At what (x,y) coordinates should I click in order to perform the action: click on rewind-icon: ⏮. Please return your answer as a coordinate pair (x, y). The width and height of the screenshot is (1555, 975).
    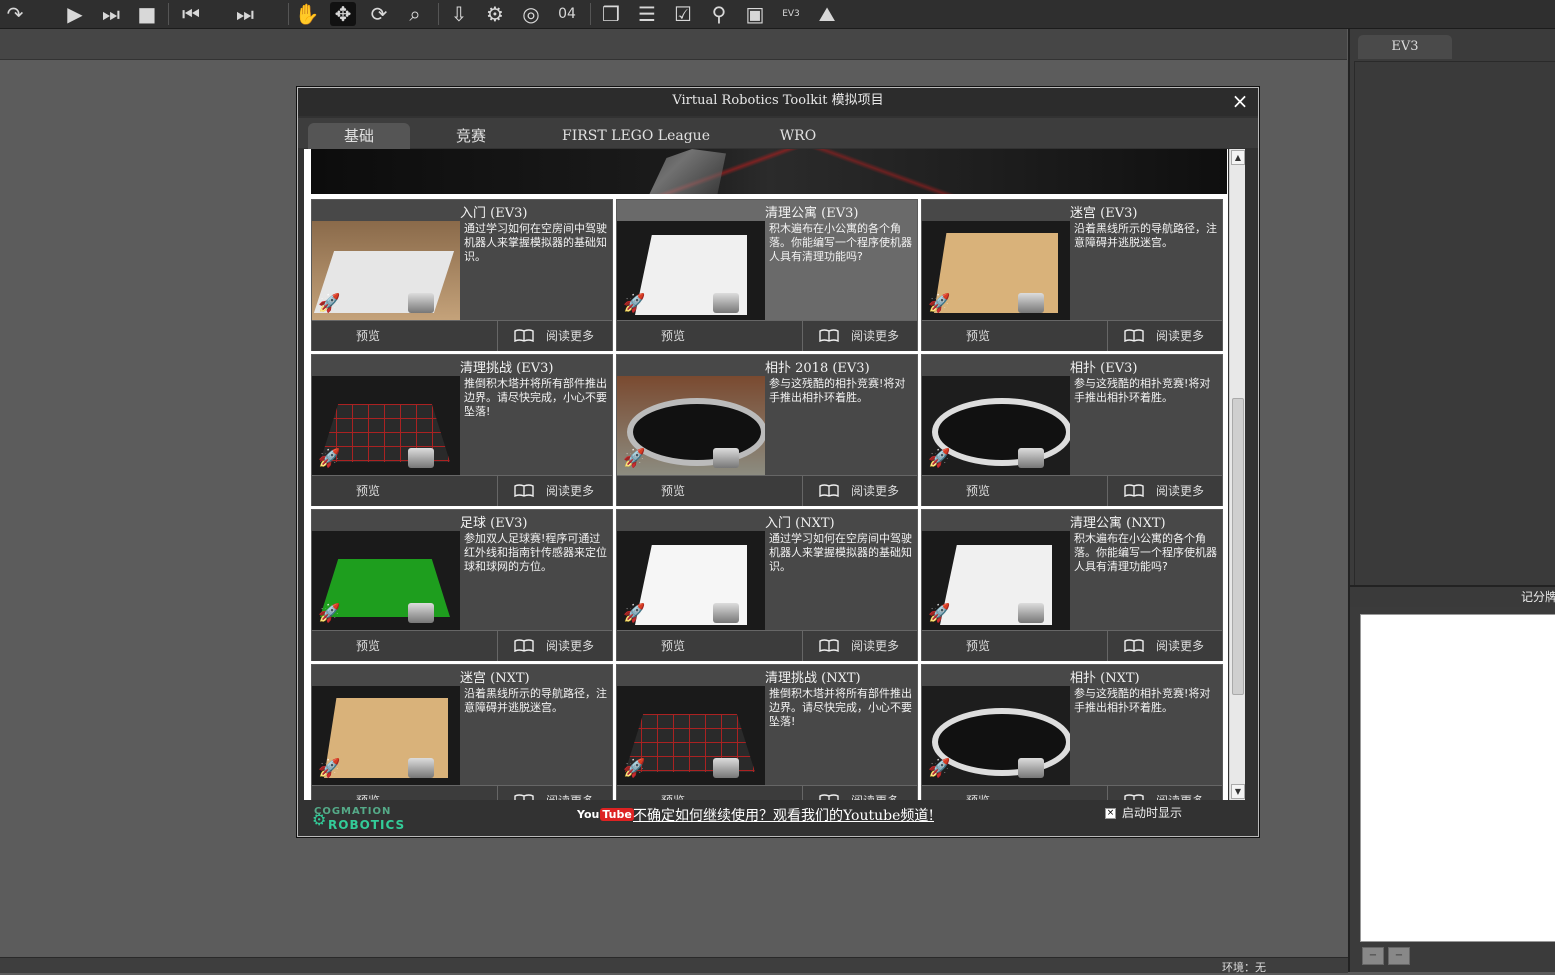
    Looking at the image, I should click on (191, 14).